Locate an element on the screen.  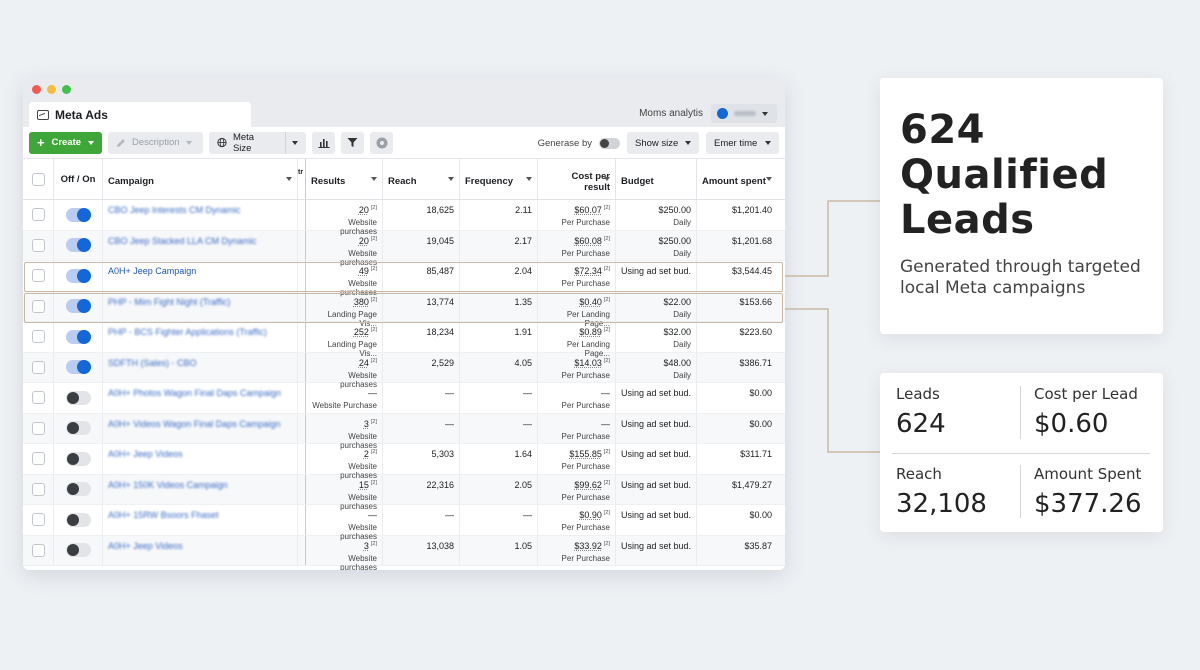
campaign-link: A0H+ Photos Wagon Final Daps Campaign is located at coordinates (194, 393).